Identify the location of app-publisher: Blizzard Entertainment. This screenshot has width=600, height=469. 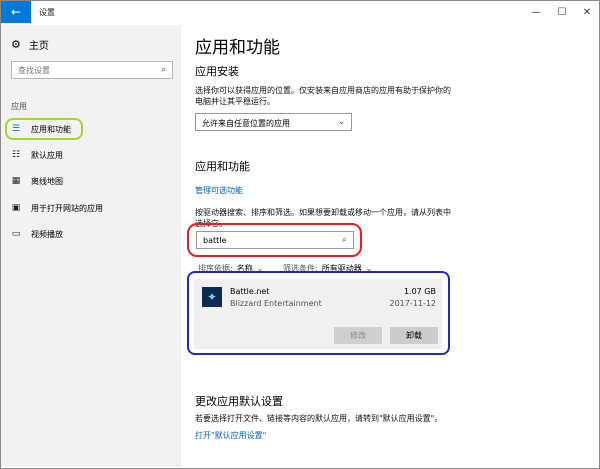
(276, 303).